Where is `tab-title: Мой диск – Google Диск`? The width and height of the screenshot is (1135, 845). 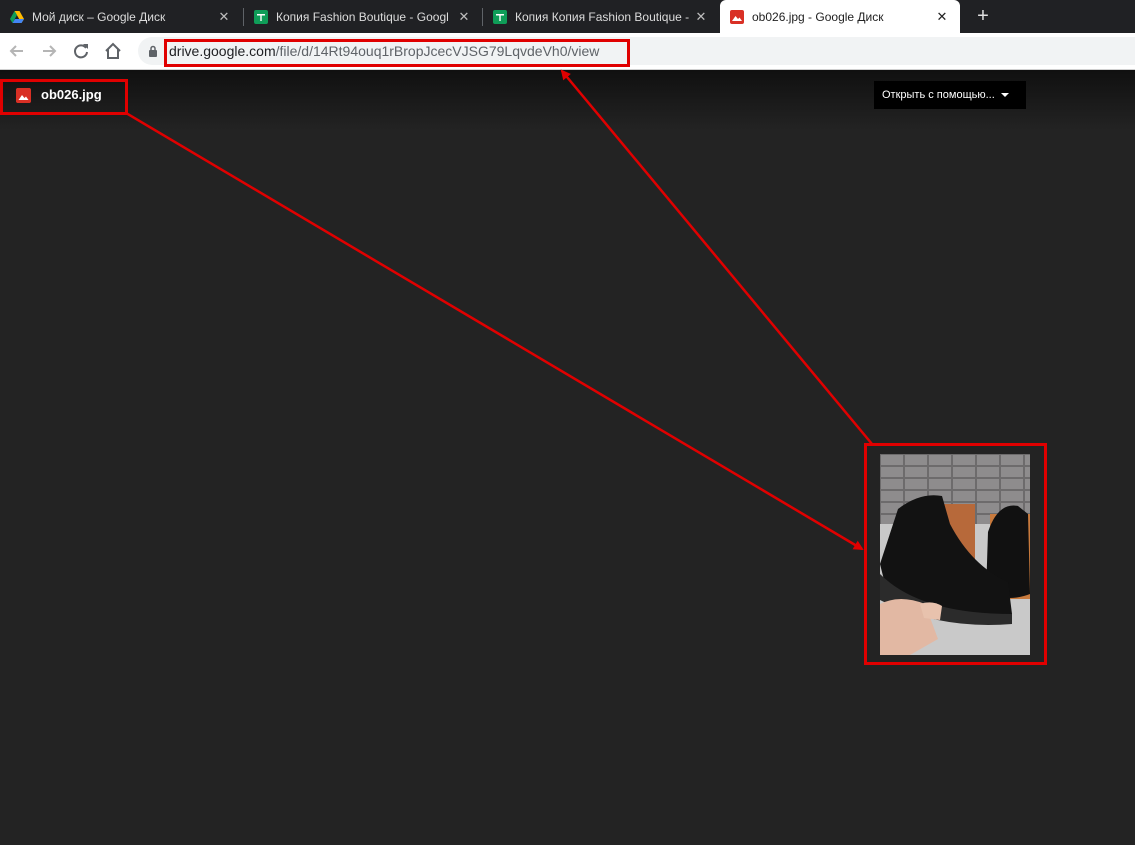 tab-title: Мой диск – Google Диск is located at coordinates (99, 16).